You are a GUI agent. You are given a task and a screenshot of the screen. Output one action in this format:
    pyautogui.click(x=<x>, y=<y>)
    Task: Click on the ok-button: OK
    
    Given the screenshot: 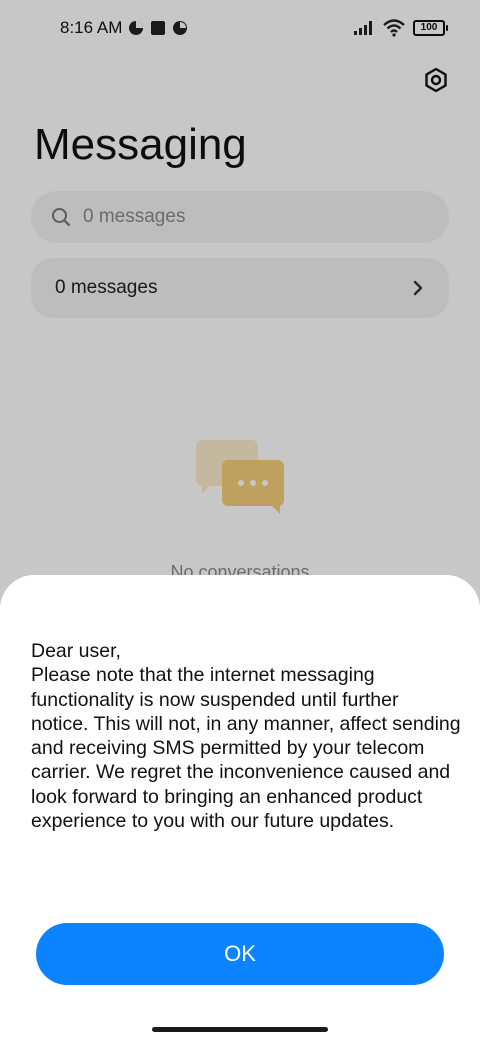 What is the action you would take?
    pyautogui.click(x=240, y=954)
    